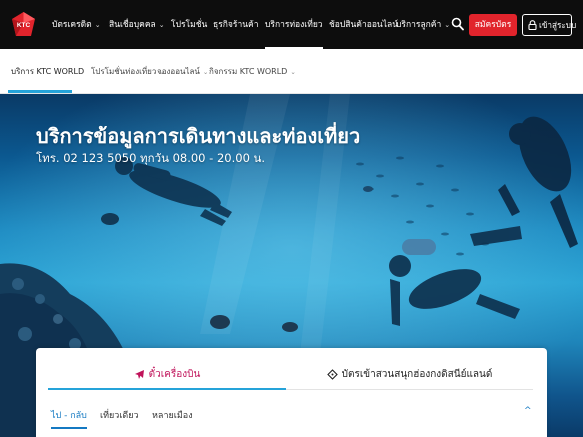  I want to click on nav-label: โปรโมชั่น, so click(189, 25).